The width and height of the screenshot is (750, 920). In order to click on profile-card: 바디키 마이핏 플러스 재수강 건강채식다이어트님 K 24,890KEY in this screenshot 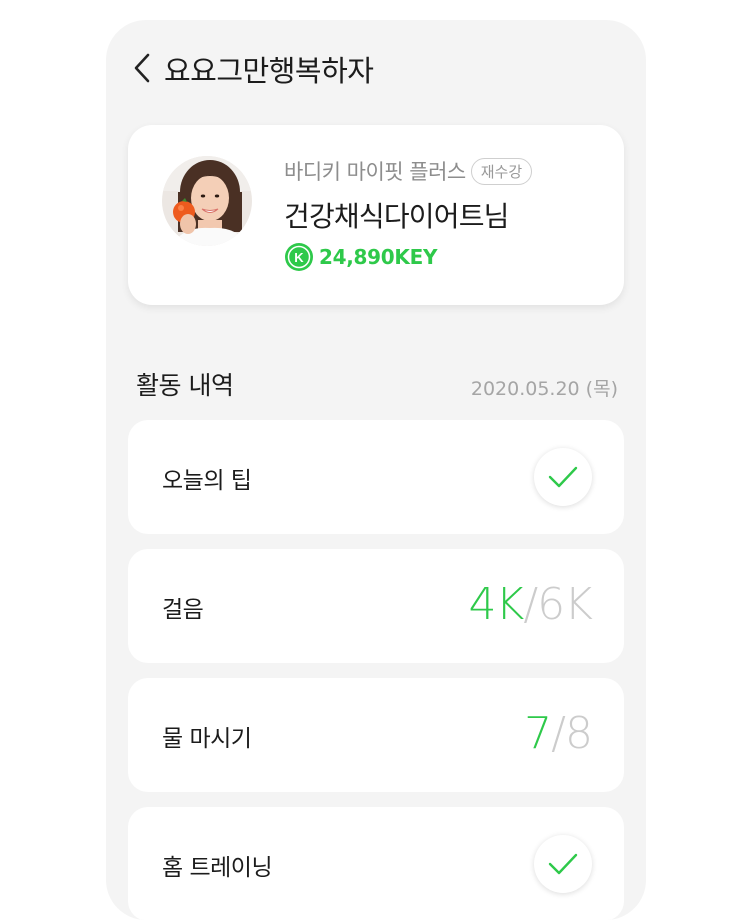, I will do `click(376, 215)`.